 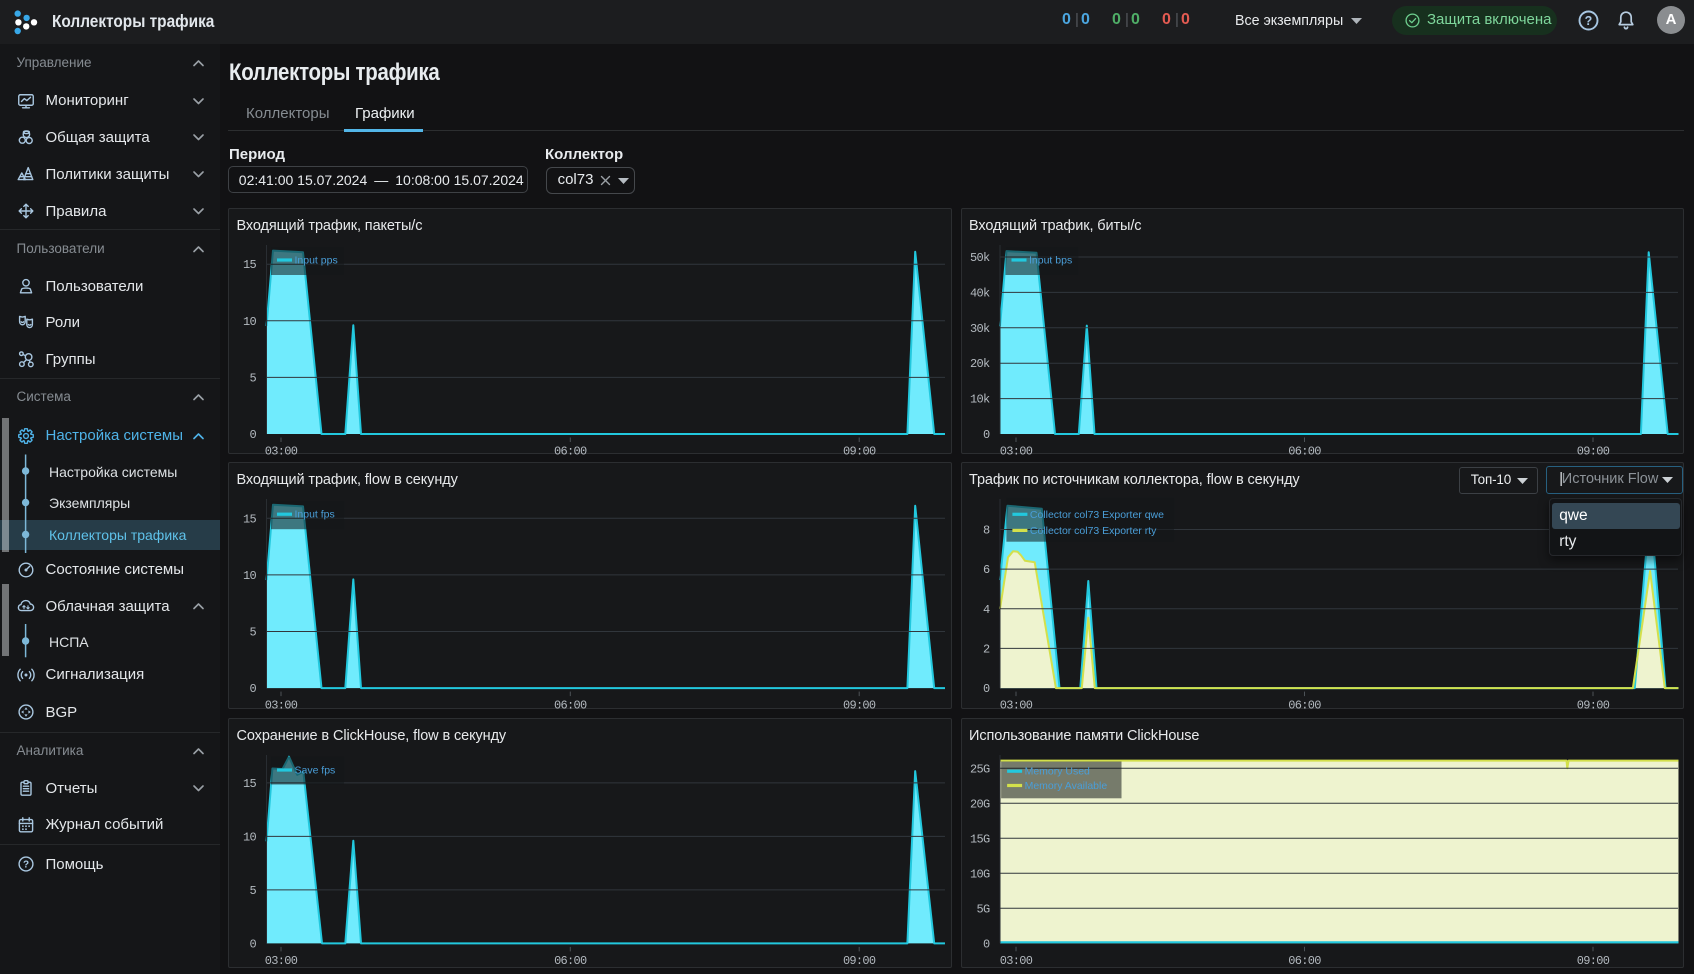 I want to click on svg-text: 2, so click(x=986, y=650).